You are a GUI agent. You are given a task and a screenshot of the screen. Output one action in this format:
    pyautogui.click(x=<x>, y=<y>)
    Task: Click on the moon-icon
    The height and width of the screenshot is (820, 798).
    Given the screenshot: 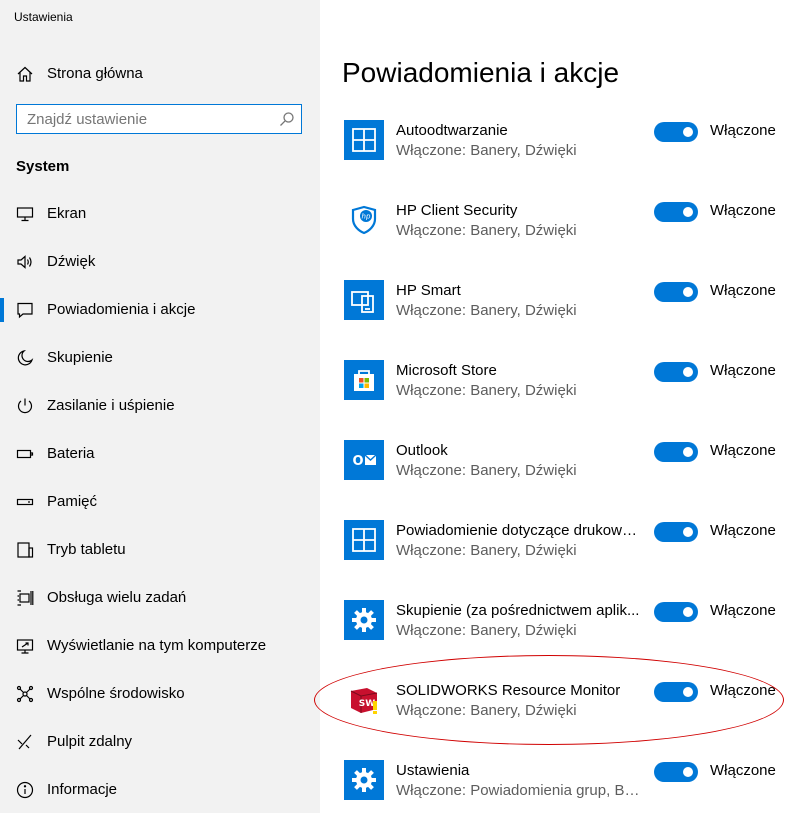 What is the action you would take?
    pyautogui.click(x=25, y=358)
    